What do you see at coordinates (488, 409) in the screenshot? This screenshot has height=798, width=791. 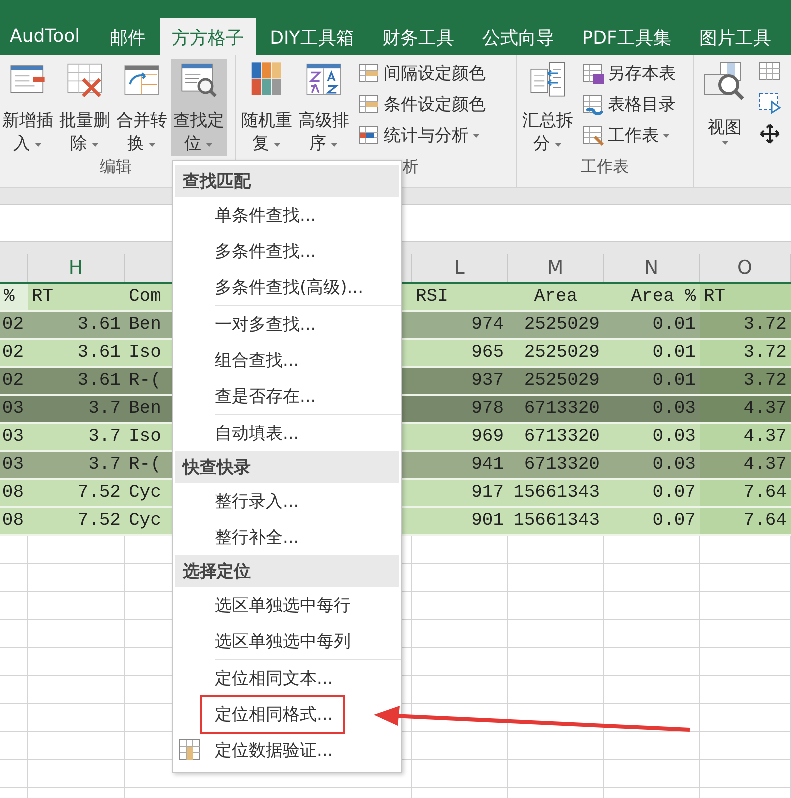 I see `table-cell: 978` at bounding box center [488, 409].